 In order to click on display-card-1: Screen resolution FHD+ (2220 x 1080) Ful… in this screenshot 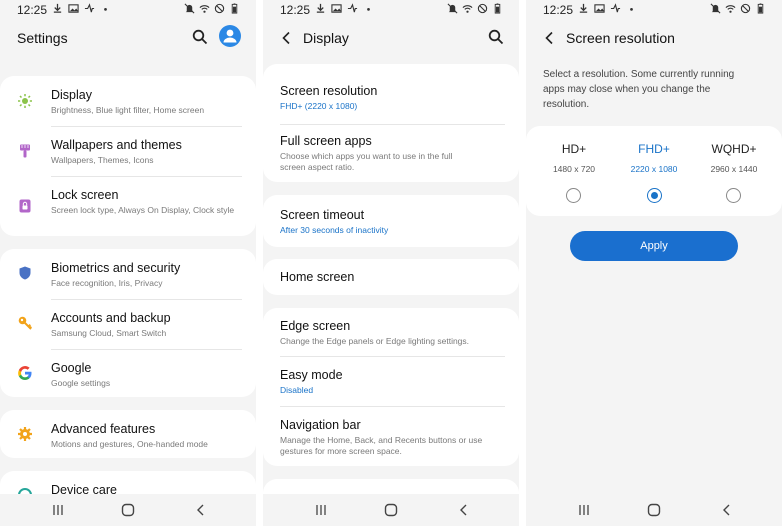, I will do `click(391, 123)`.